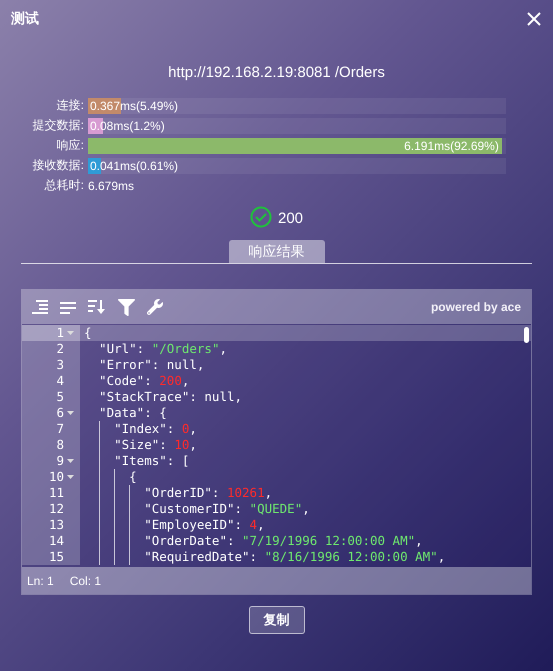 The image size is (553, 671). What do you see at coordinates (305, 541) in the screenshot?
I see `code-line: "OrderDate": "7/19/1996 12:00:00 AM",` at bounding box center [305, 541].